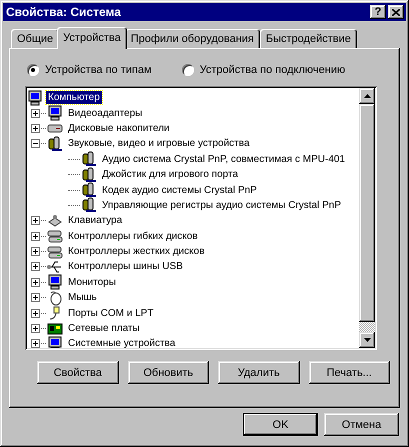 This screenshot has height=447, width=409. I want to click on device-tree-item: Аудио система Crystal PnP, совместимая с MPU-401, so click(223, 159).